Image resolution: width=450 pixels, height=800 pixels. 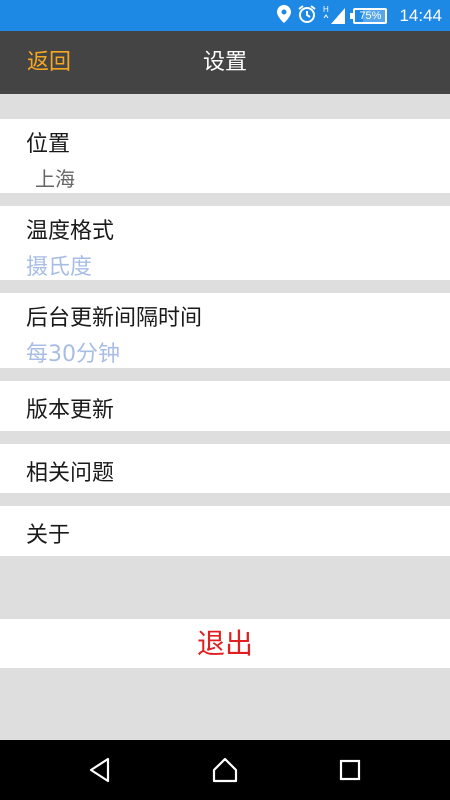 What do you see at coordinates (100, 770) in the screenshot?
I see `back-icon` at bounding box center [100, 770].